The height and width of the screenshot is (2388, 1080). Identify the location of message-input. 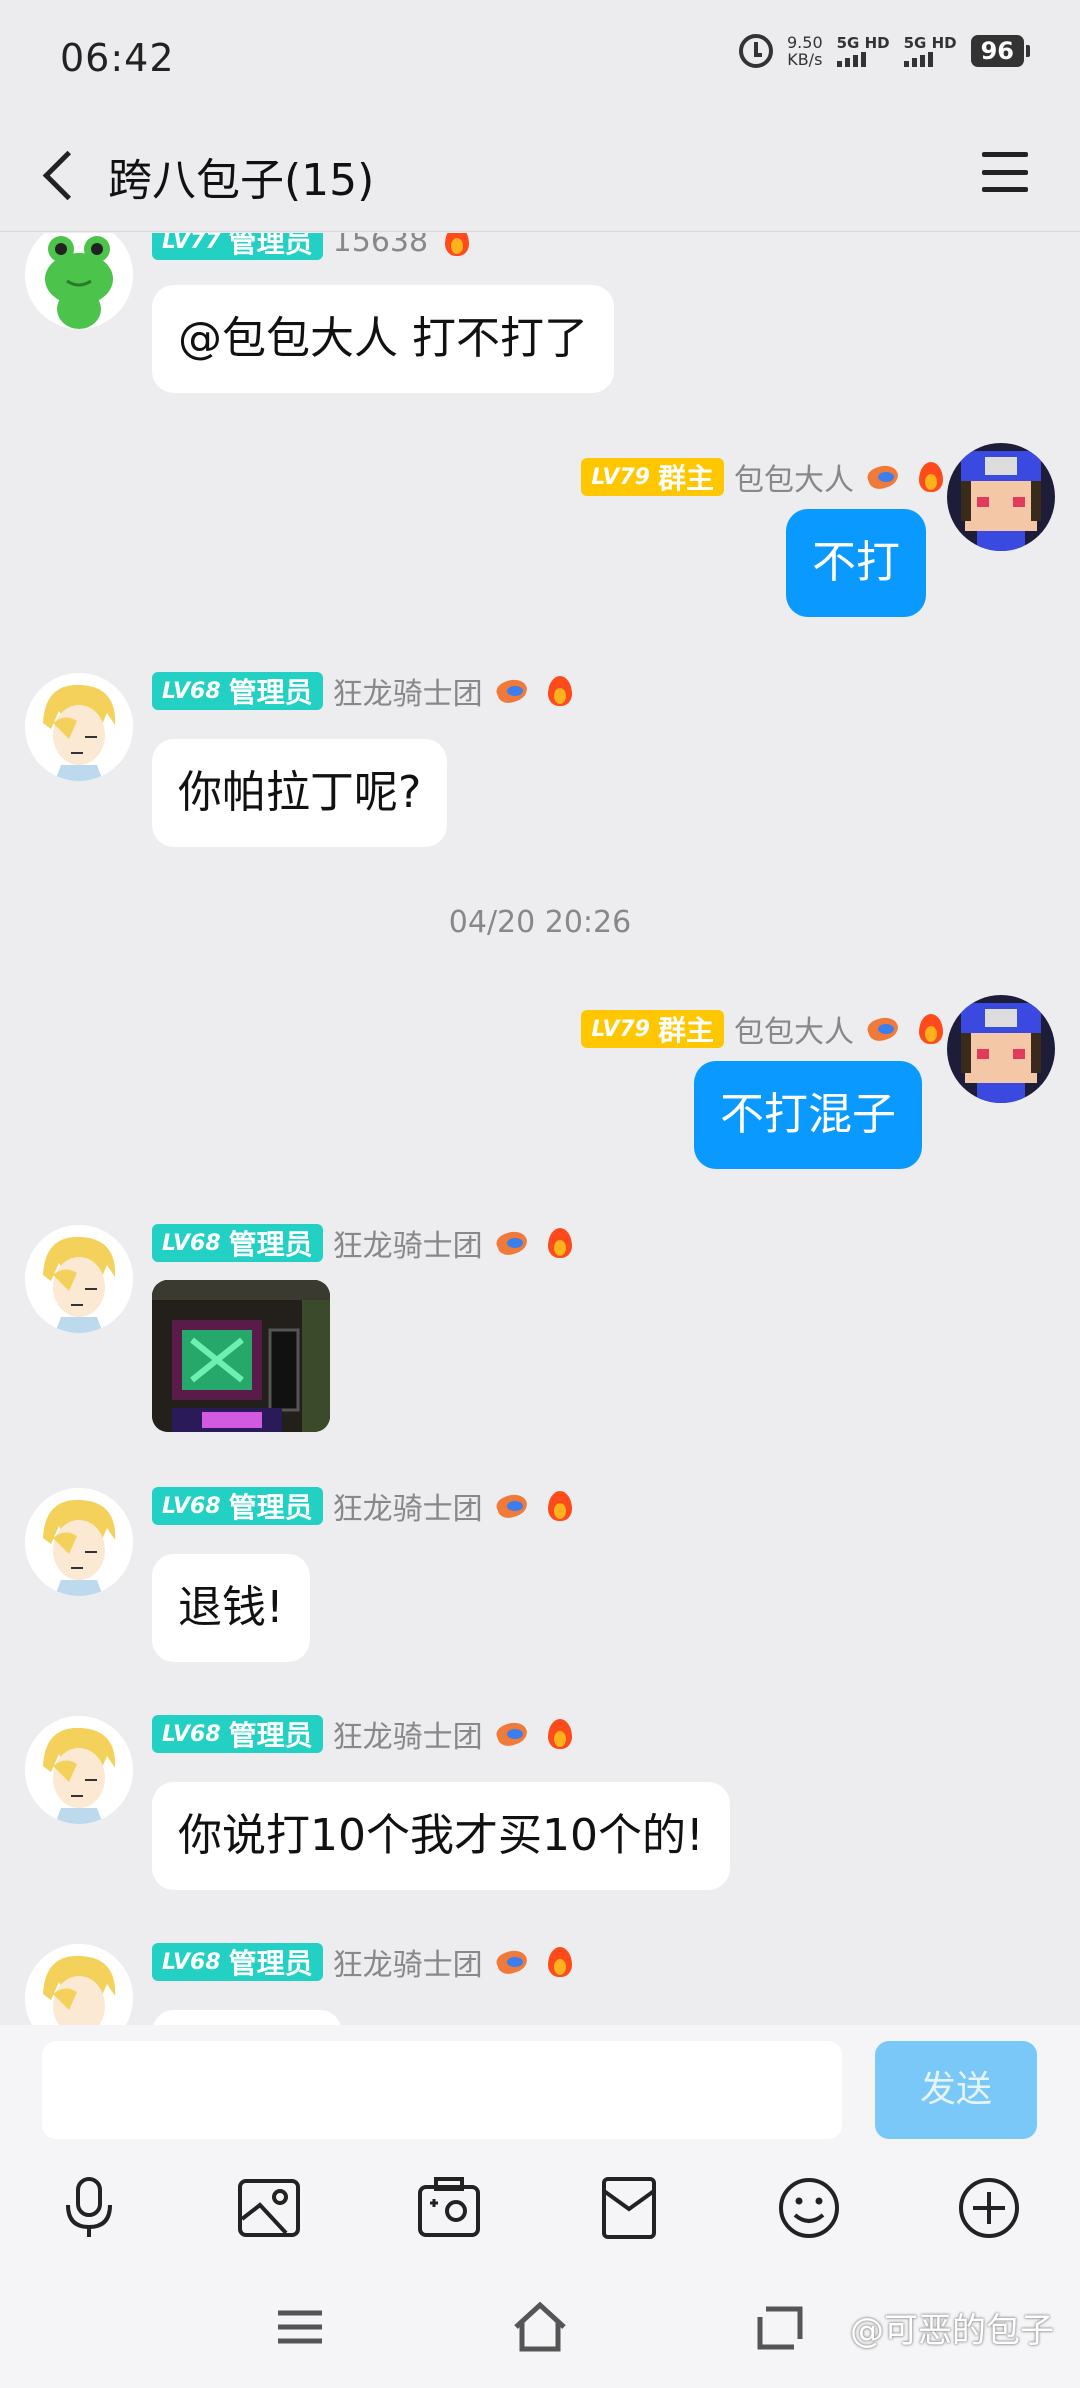
(442, 2090).